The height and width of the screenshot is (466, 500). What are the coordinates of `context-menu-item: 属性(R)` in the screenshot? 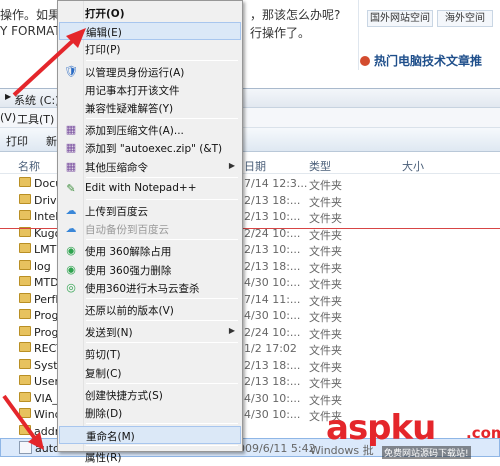 It's located at (150, 457).